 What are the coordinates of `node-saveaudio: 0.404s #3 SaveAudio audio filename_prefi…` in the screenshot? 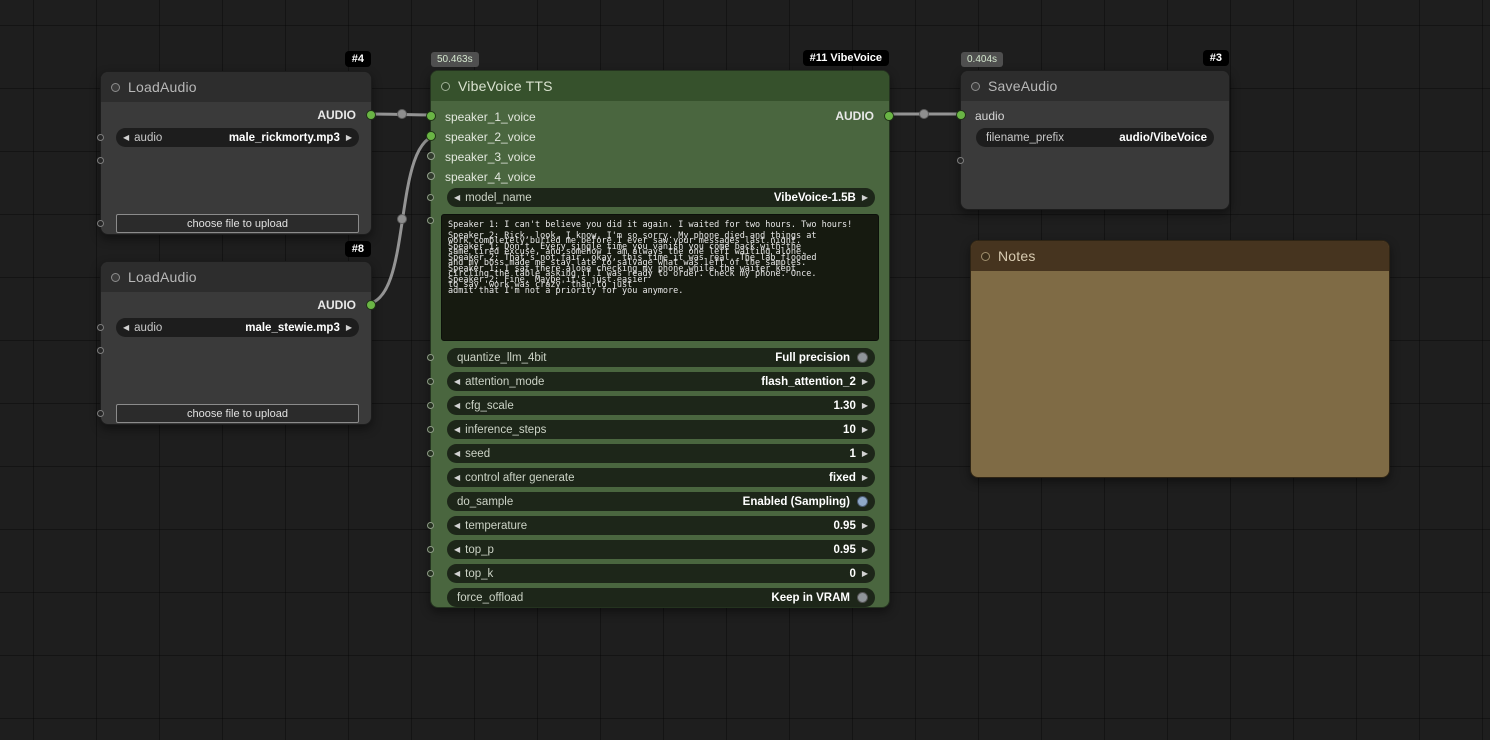 It's located at (1093, 130).